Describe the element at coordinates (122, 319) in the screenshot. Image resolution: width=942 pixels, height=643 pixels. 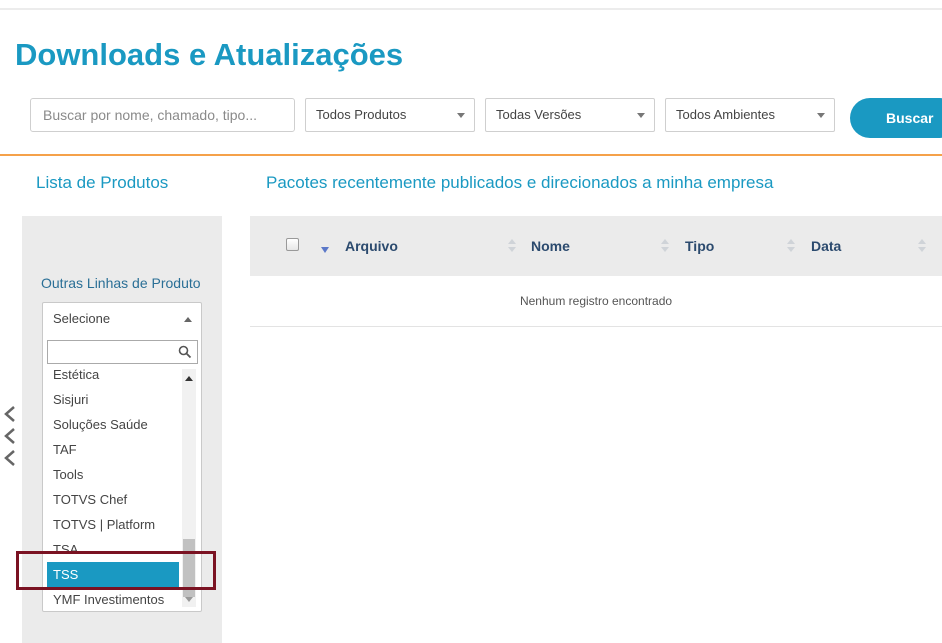
I see `dropdown-toggle: Selecione` at that location.